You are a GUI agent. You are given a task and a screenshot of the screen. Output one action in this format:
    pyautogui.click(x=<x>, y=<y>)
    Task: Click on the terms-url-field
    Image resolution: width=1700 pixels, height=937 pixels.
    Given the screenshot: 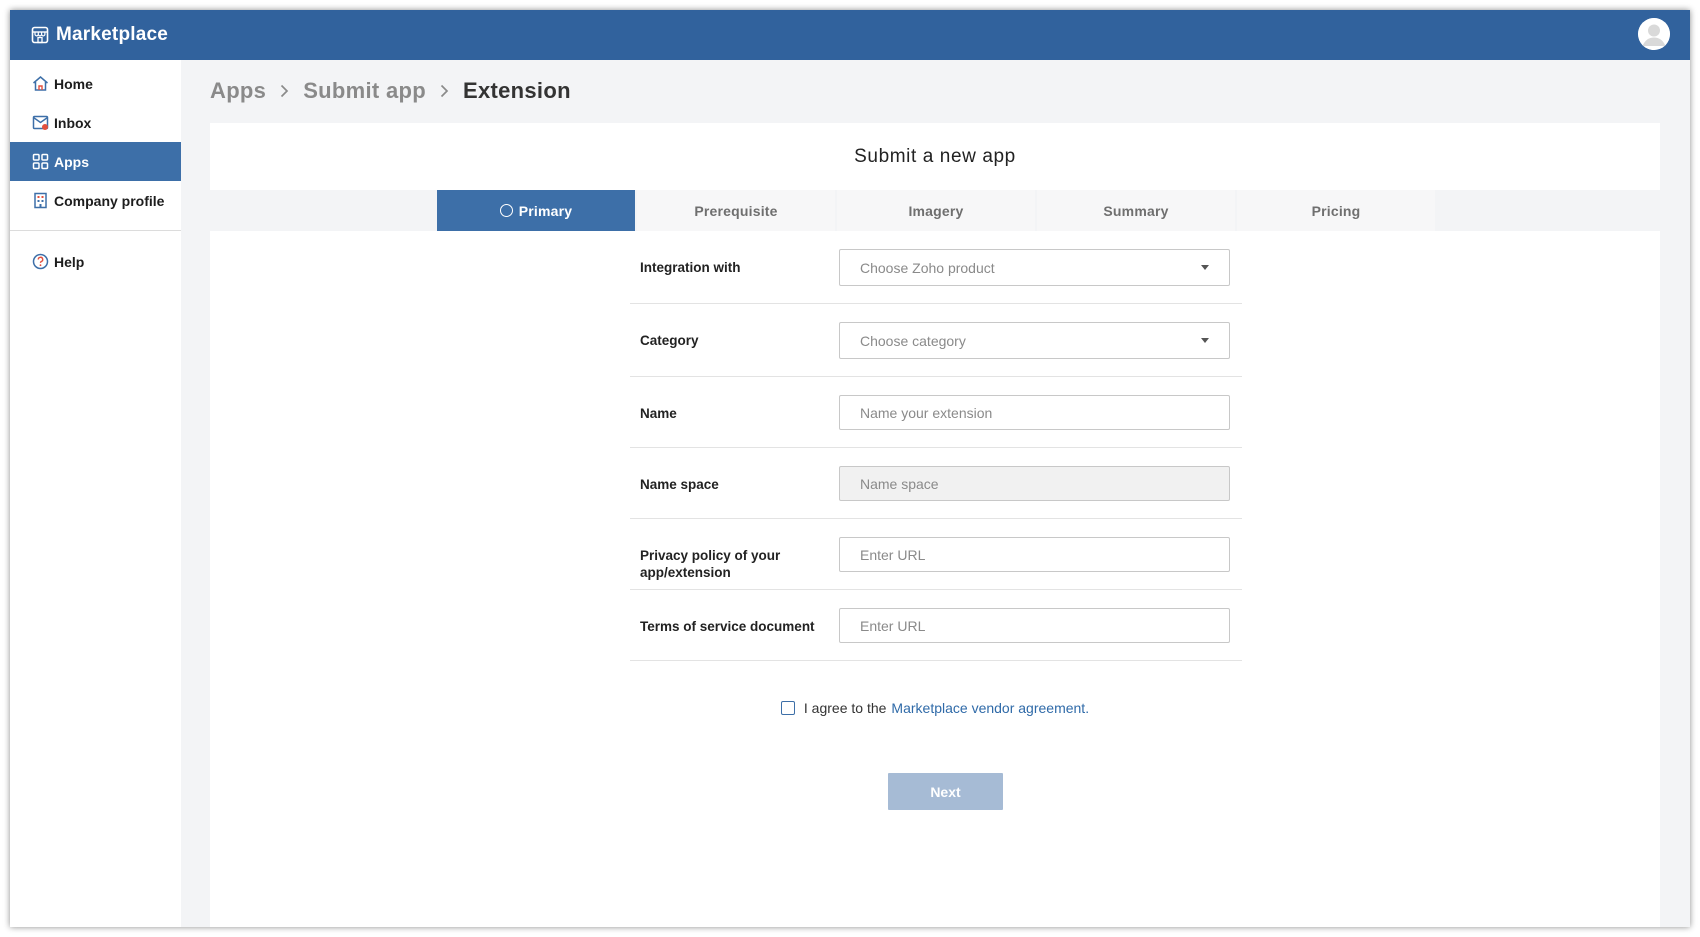 What is the action you would take?
    pyautogui.click(x=1034, y=625)
    